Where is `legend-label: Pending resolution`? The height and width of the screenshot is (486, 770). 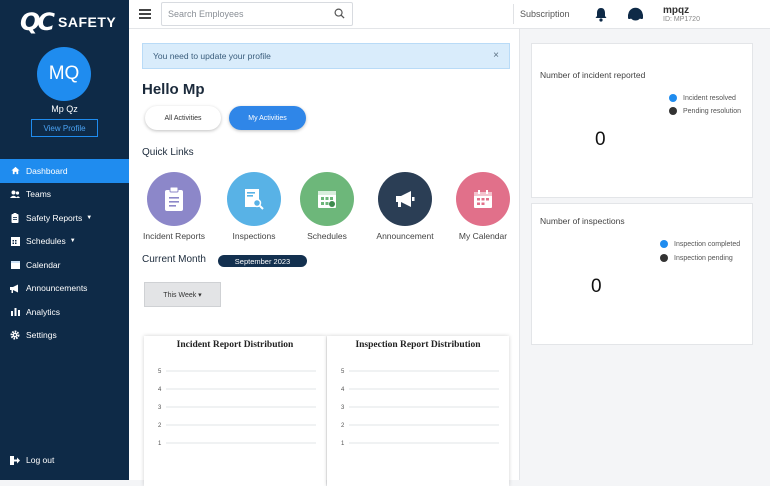
legend-label: Pending resolution is located at coordinates (712, 111).